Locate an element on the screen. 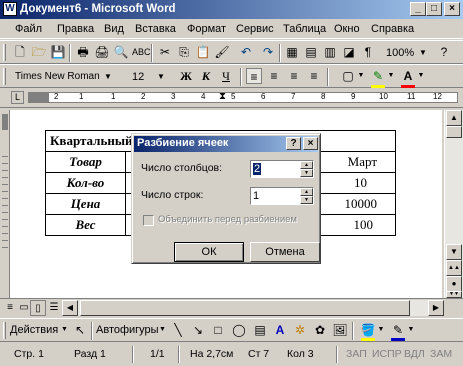 The height and width of the screenshot is (366, 463). status-track-changes: ИСПР is located at coordinates (387, 354).